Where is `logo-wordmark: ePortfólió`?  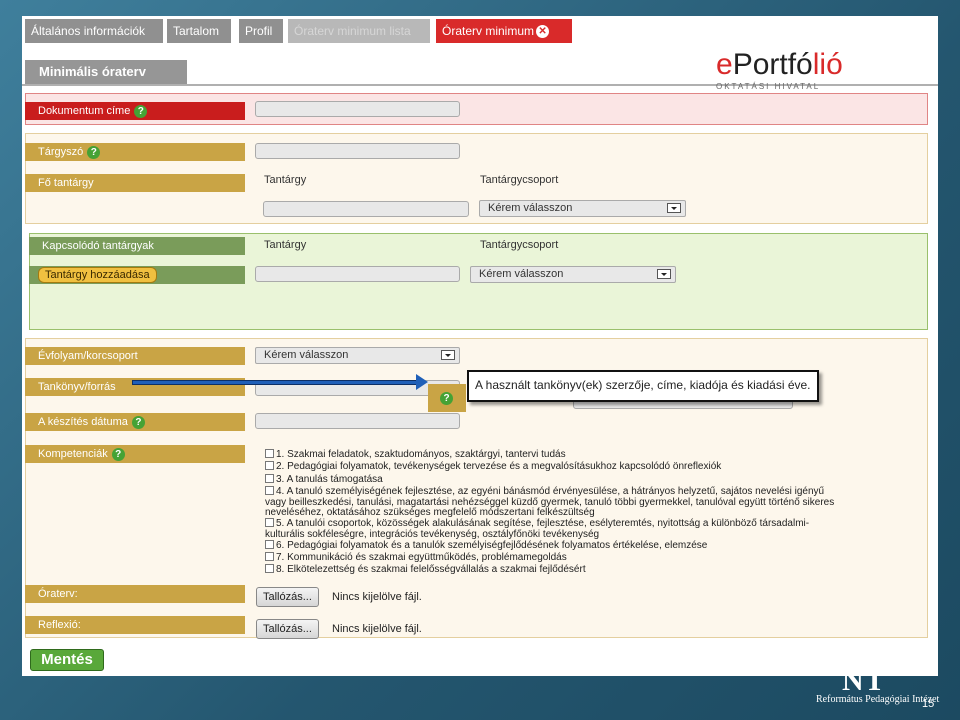
logo-wordmark: ePortfólió is located at coordinates (779, 65).